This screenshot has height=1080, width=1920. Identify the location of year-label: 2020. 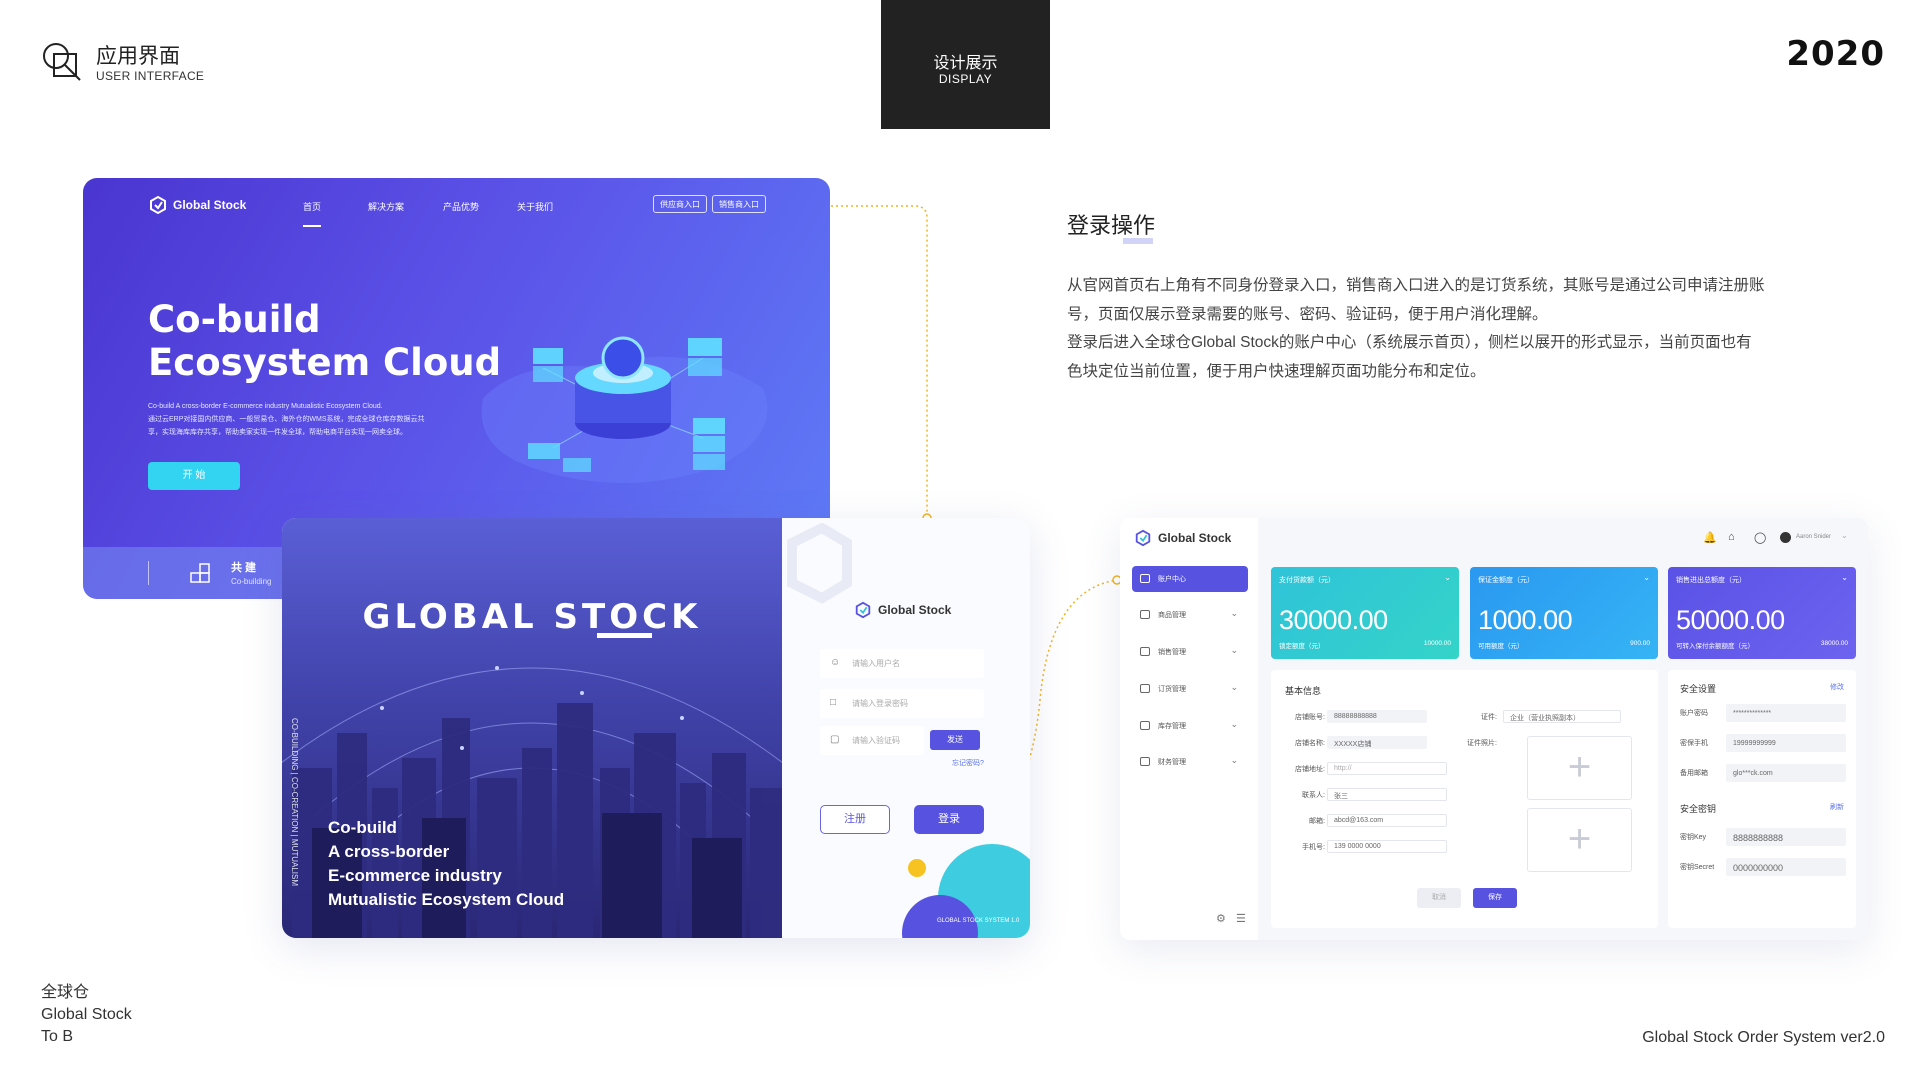
(1835, 54).